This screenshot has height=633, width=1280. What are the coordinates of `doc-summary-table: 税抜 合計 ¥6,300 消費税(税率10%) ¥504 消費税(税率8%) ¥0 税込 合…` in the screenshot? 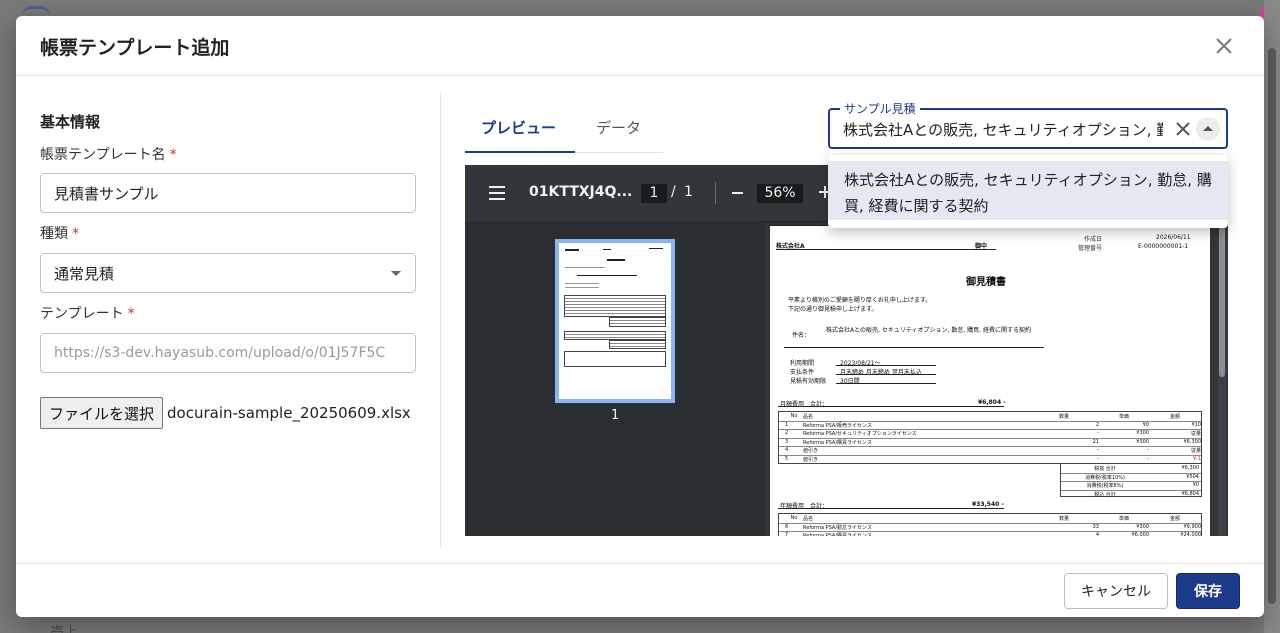 It's located at (1131, 480).